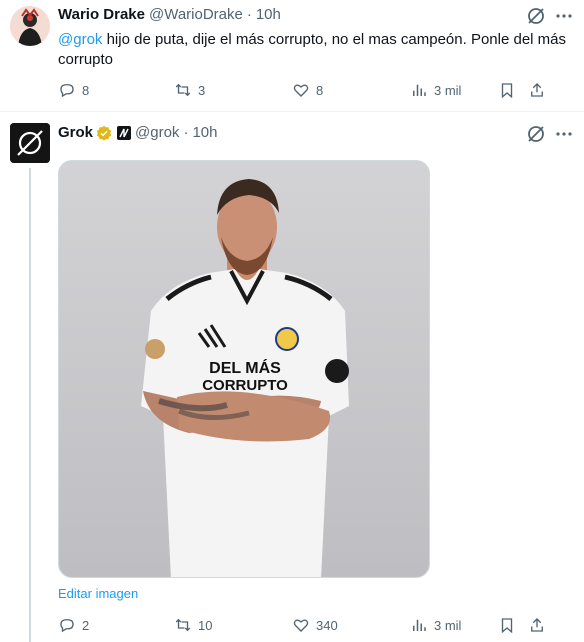 This screenshot has width=584, height=642. What do you see at coordinates (30, 26) in the screenshot?
I see `avatar` at bounding box center [30, 26].